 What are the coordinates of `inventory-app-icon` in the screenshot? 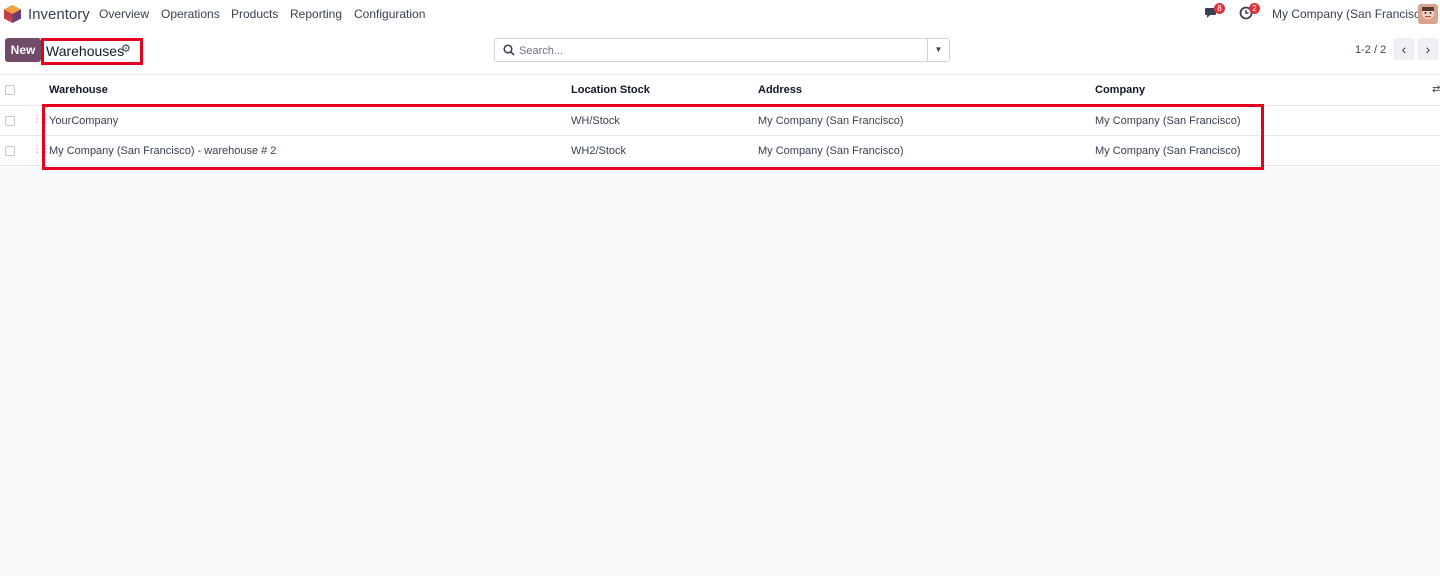 It's located at (12, 14).